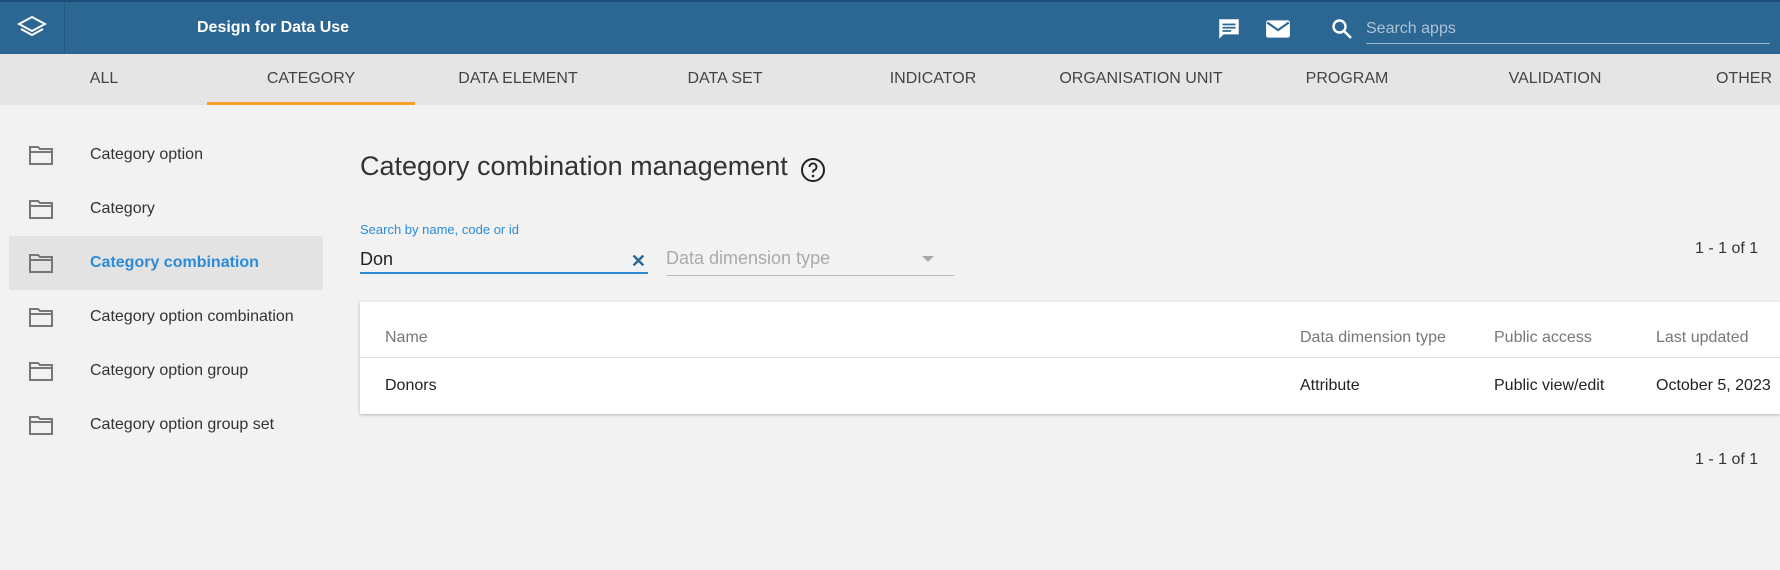  I want to click on sidebar-item-category-option-group: Category option group, so click(166, 371).